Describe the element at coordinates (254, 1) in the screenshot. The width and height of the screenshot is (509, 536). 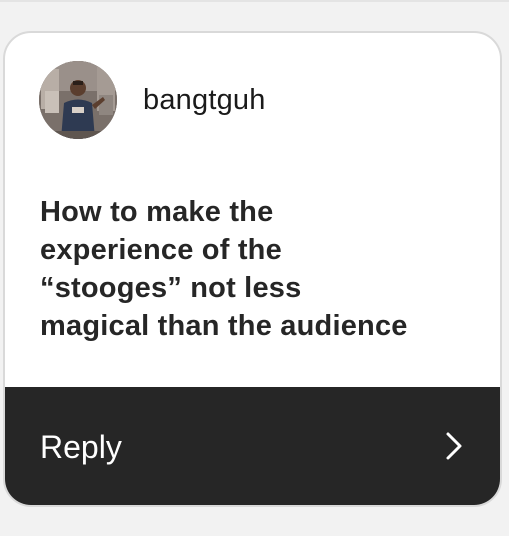
I see `top-divider` at that location.